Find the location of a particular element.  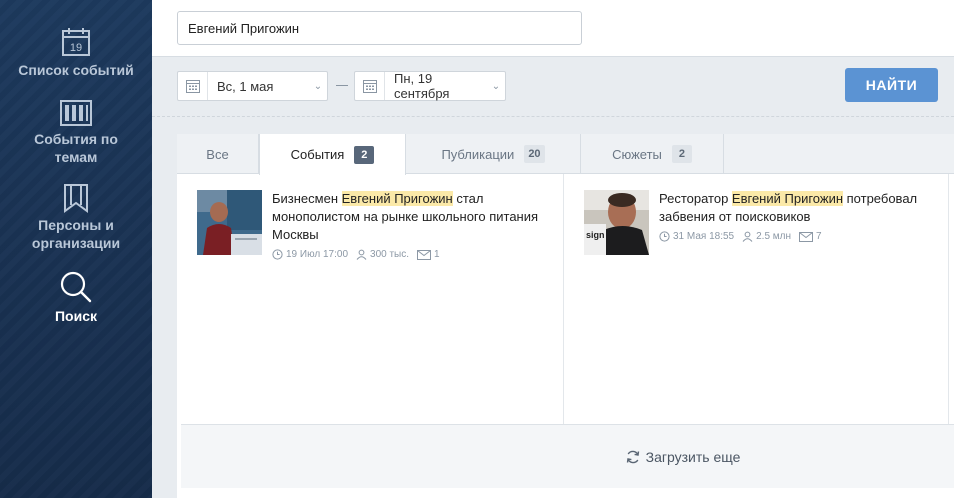

tab-publications: Публикации 20 is located at coordinates (493, 154).